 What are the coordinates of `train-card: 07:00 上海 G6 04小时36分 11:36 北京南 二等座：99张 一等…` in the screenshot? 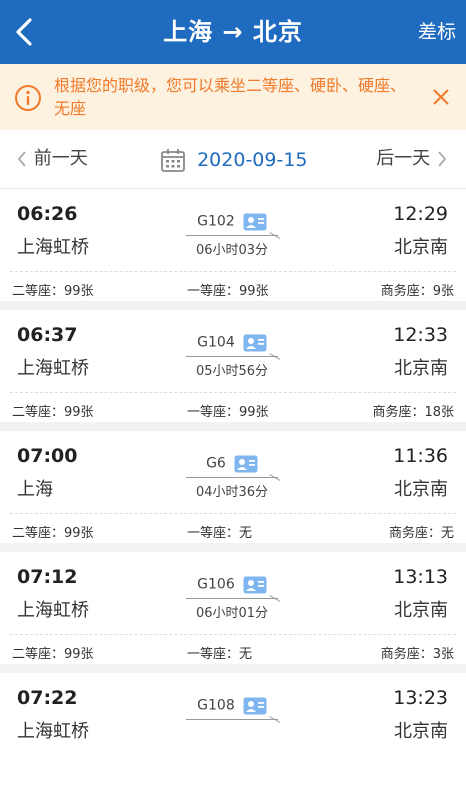 It's located at (233, 487).